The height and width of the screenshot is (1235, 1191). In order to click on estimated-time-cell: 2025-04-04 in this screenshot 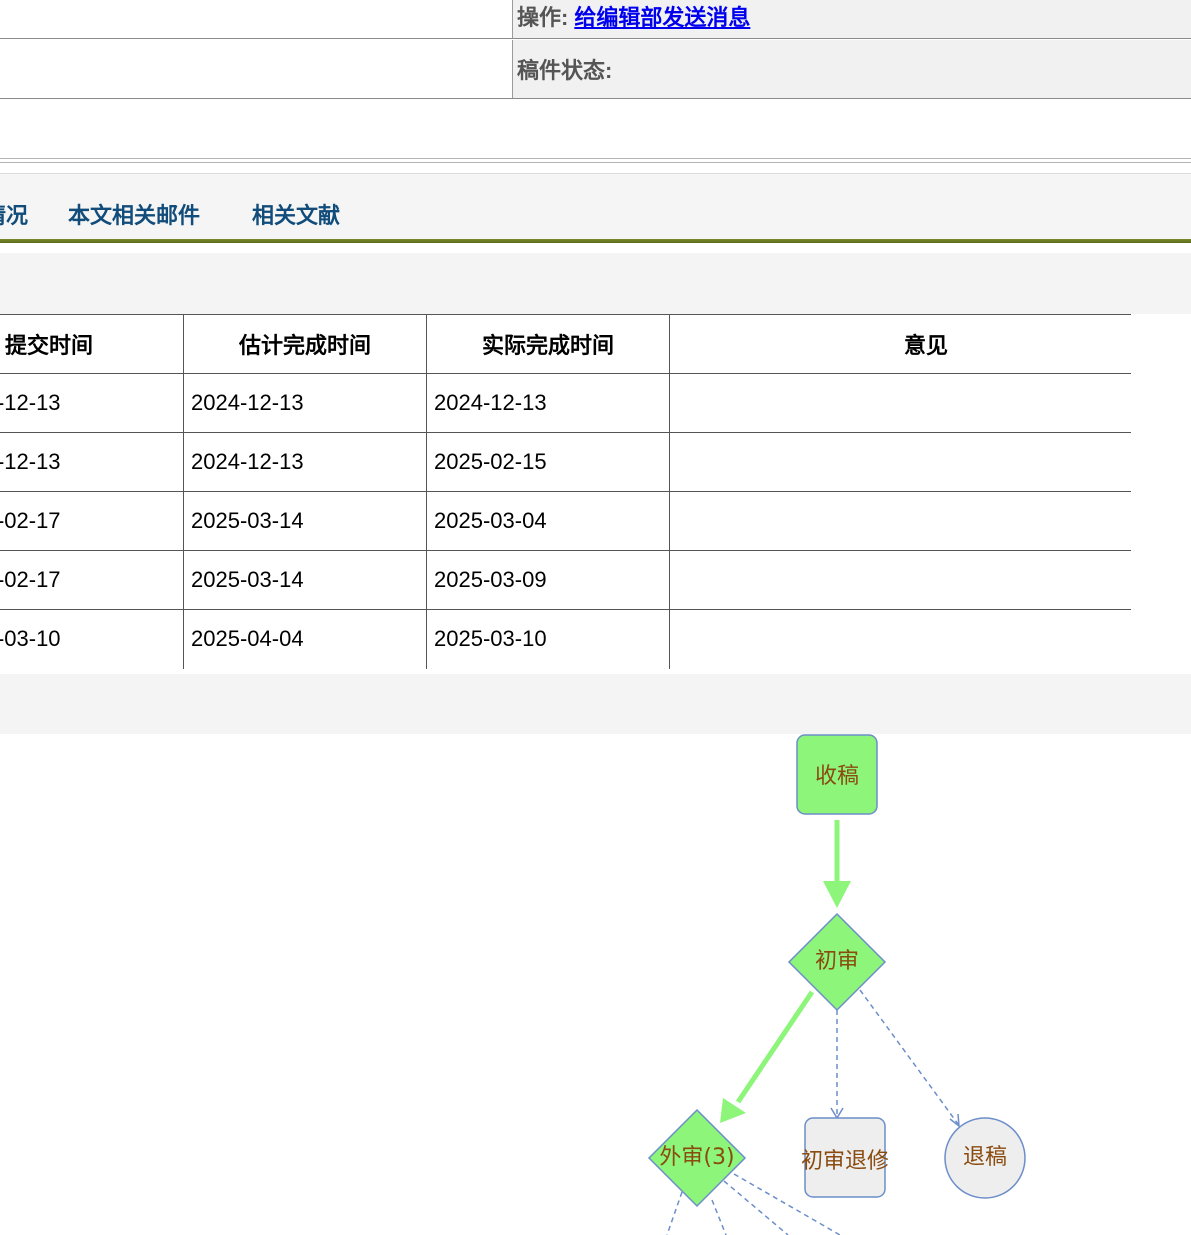, I will do `click(305, 639)`.